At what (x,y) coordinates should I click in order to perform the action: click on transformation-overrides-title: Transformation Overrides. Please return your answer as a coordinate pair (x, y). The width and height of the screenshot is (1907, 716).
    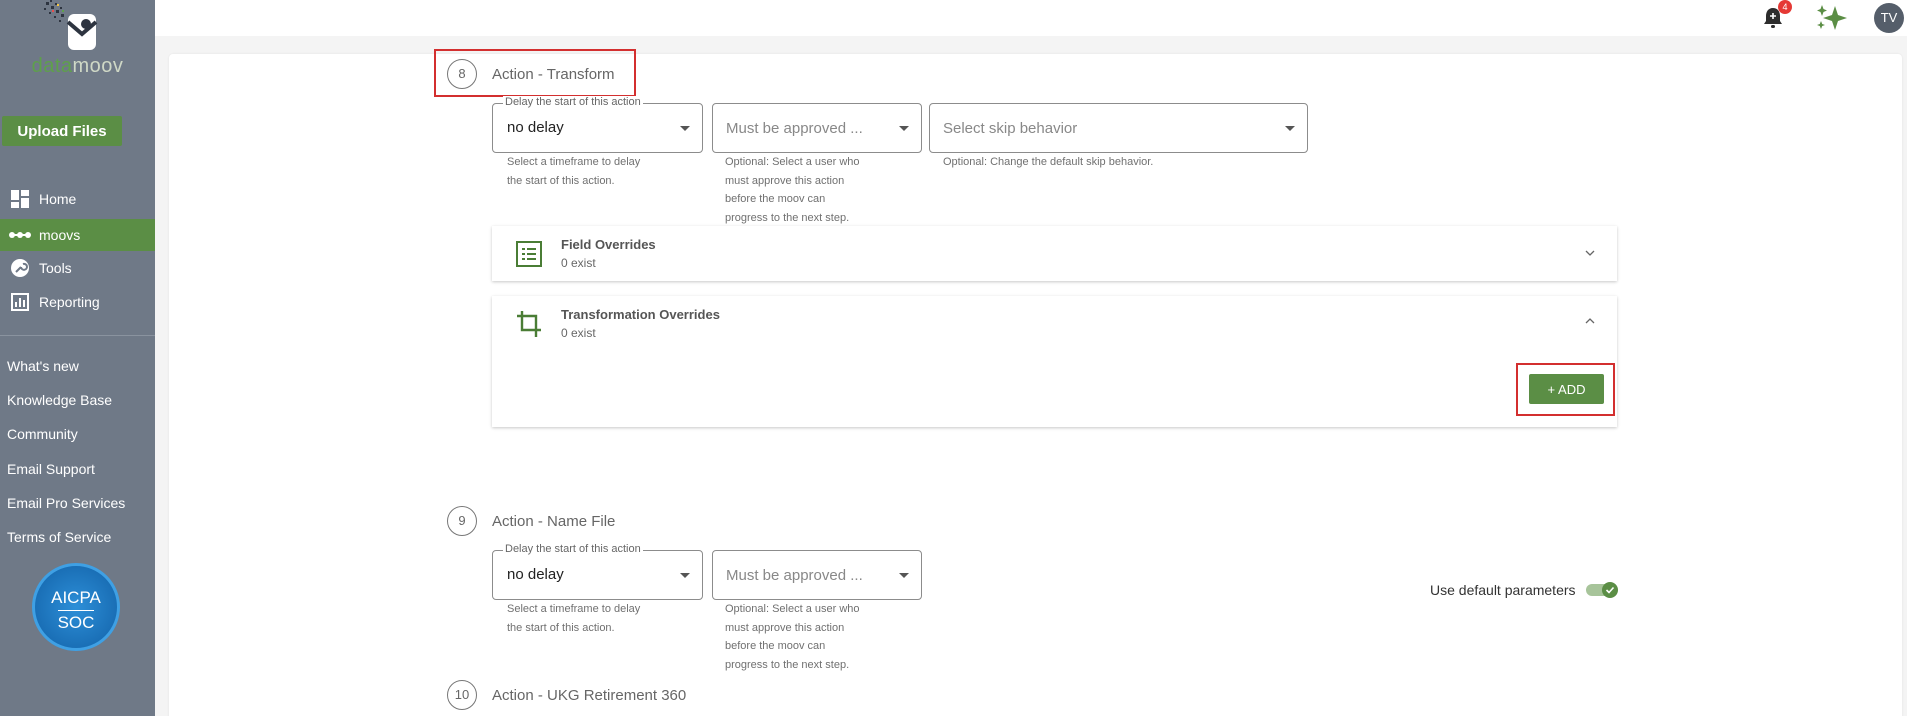
    Looking at the image, I should click on (640, 314).